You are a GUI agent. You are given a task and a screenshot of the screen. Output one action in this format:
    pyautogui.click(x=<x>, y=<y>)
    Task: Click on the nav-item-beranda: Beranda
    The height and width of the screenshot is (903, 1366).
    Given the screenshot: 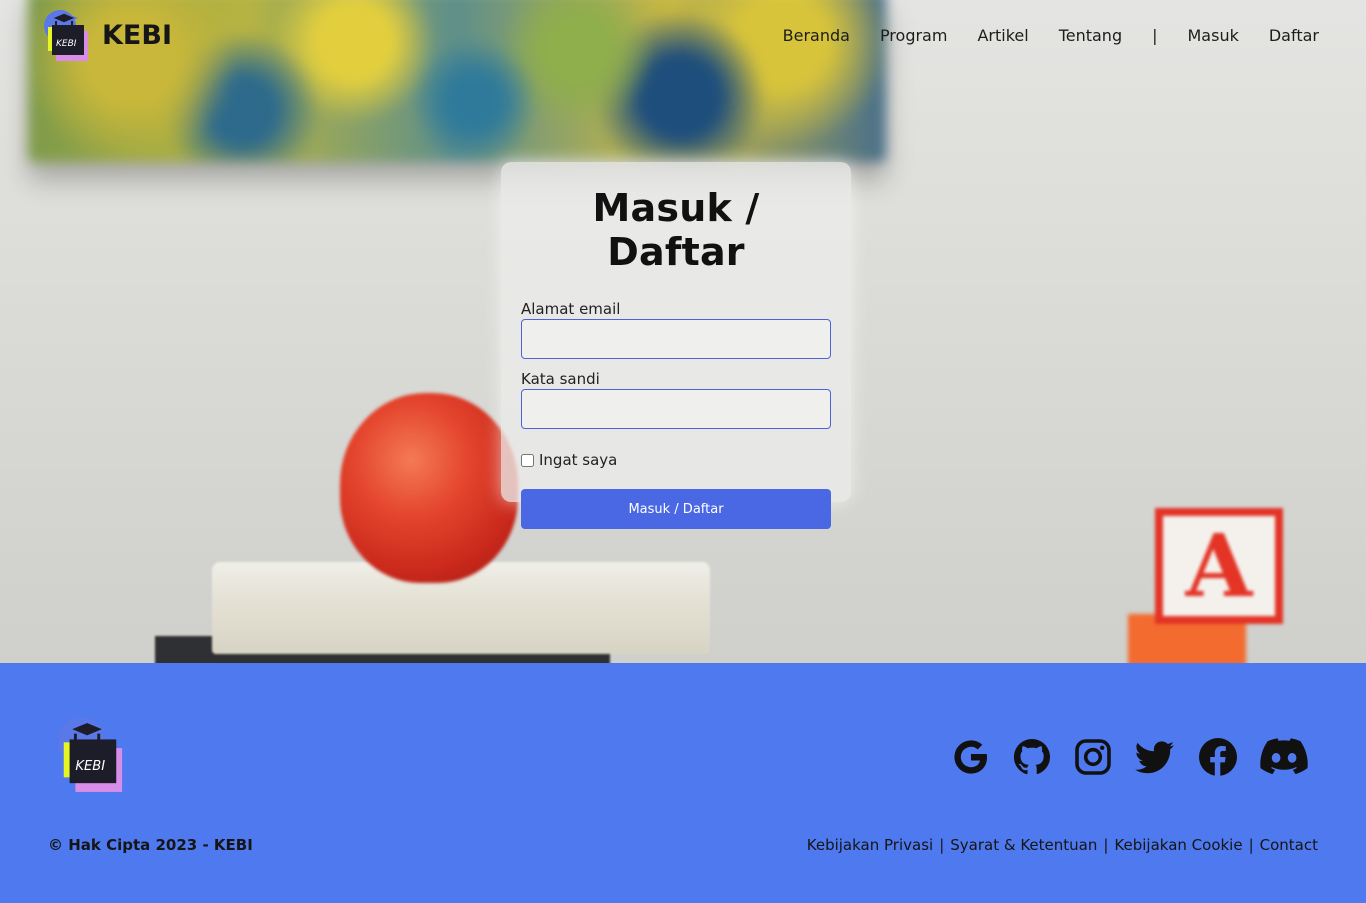 What is the action you would take?
    pyautogui.click(x=816, y=35)
    